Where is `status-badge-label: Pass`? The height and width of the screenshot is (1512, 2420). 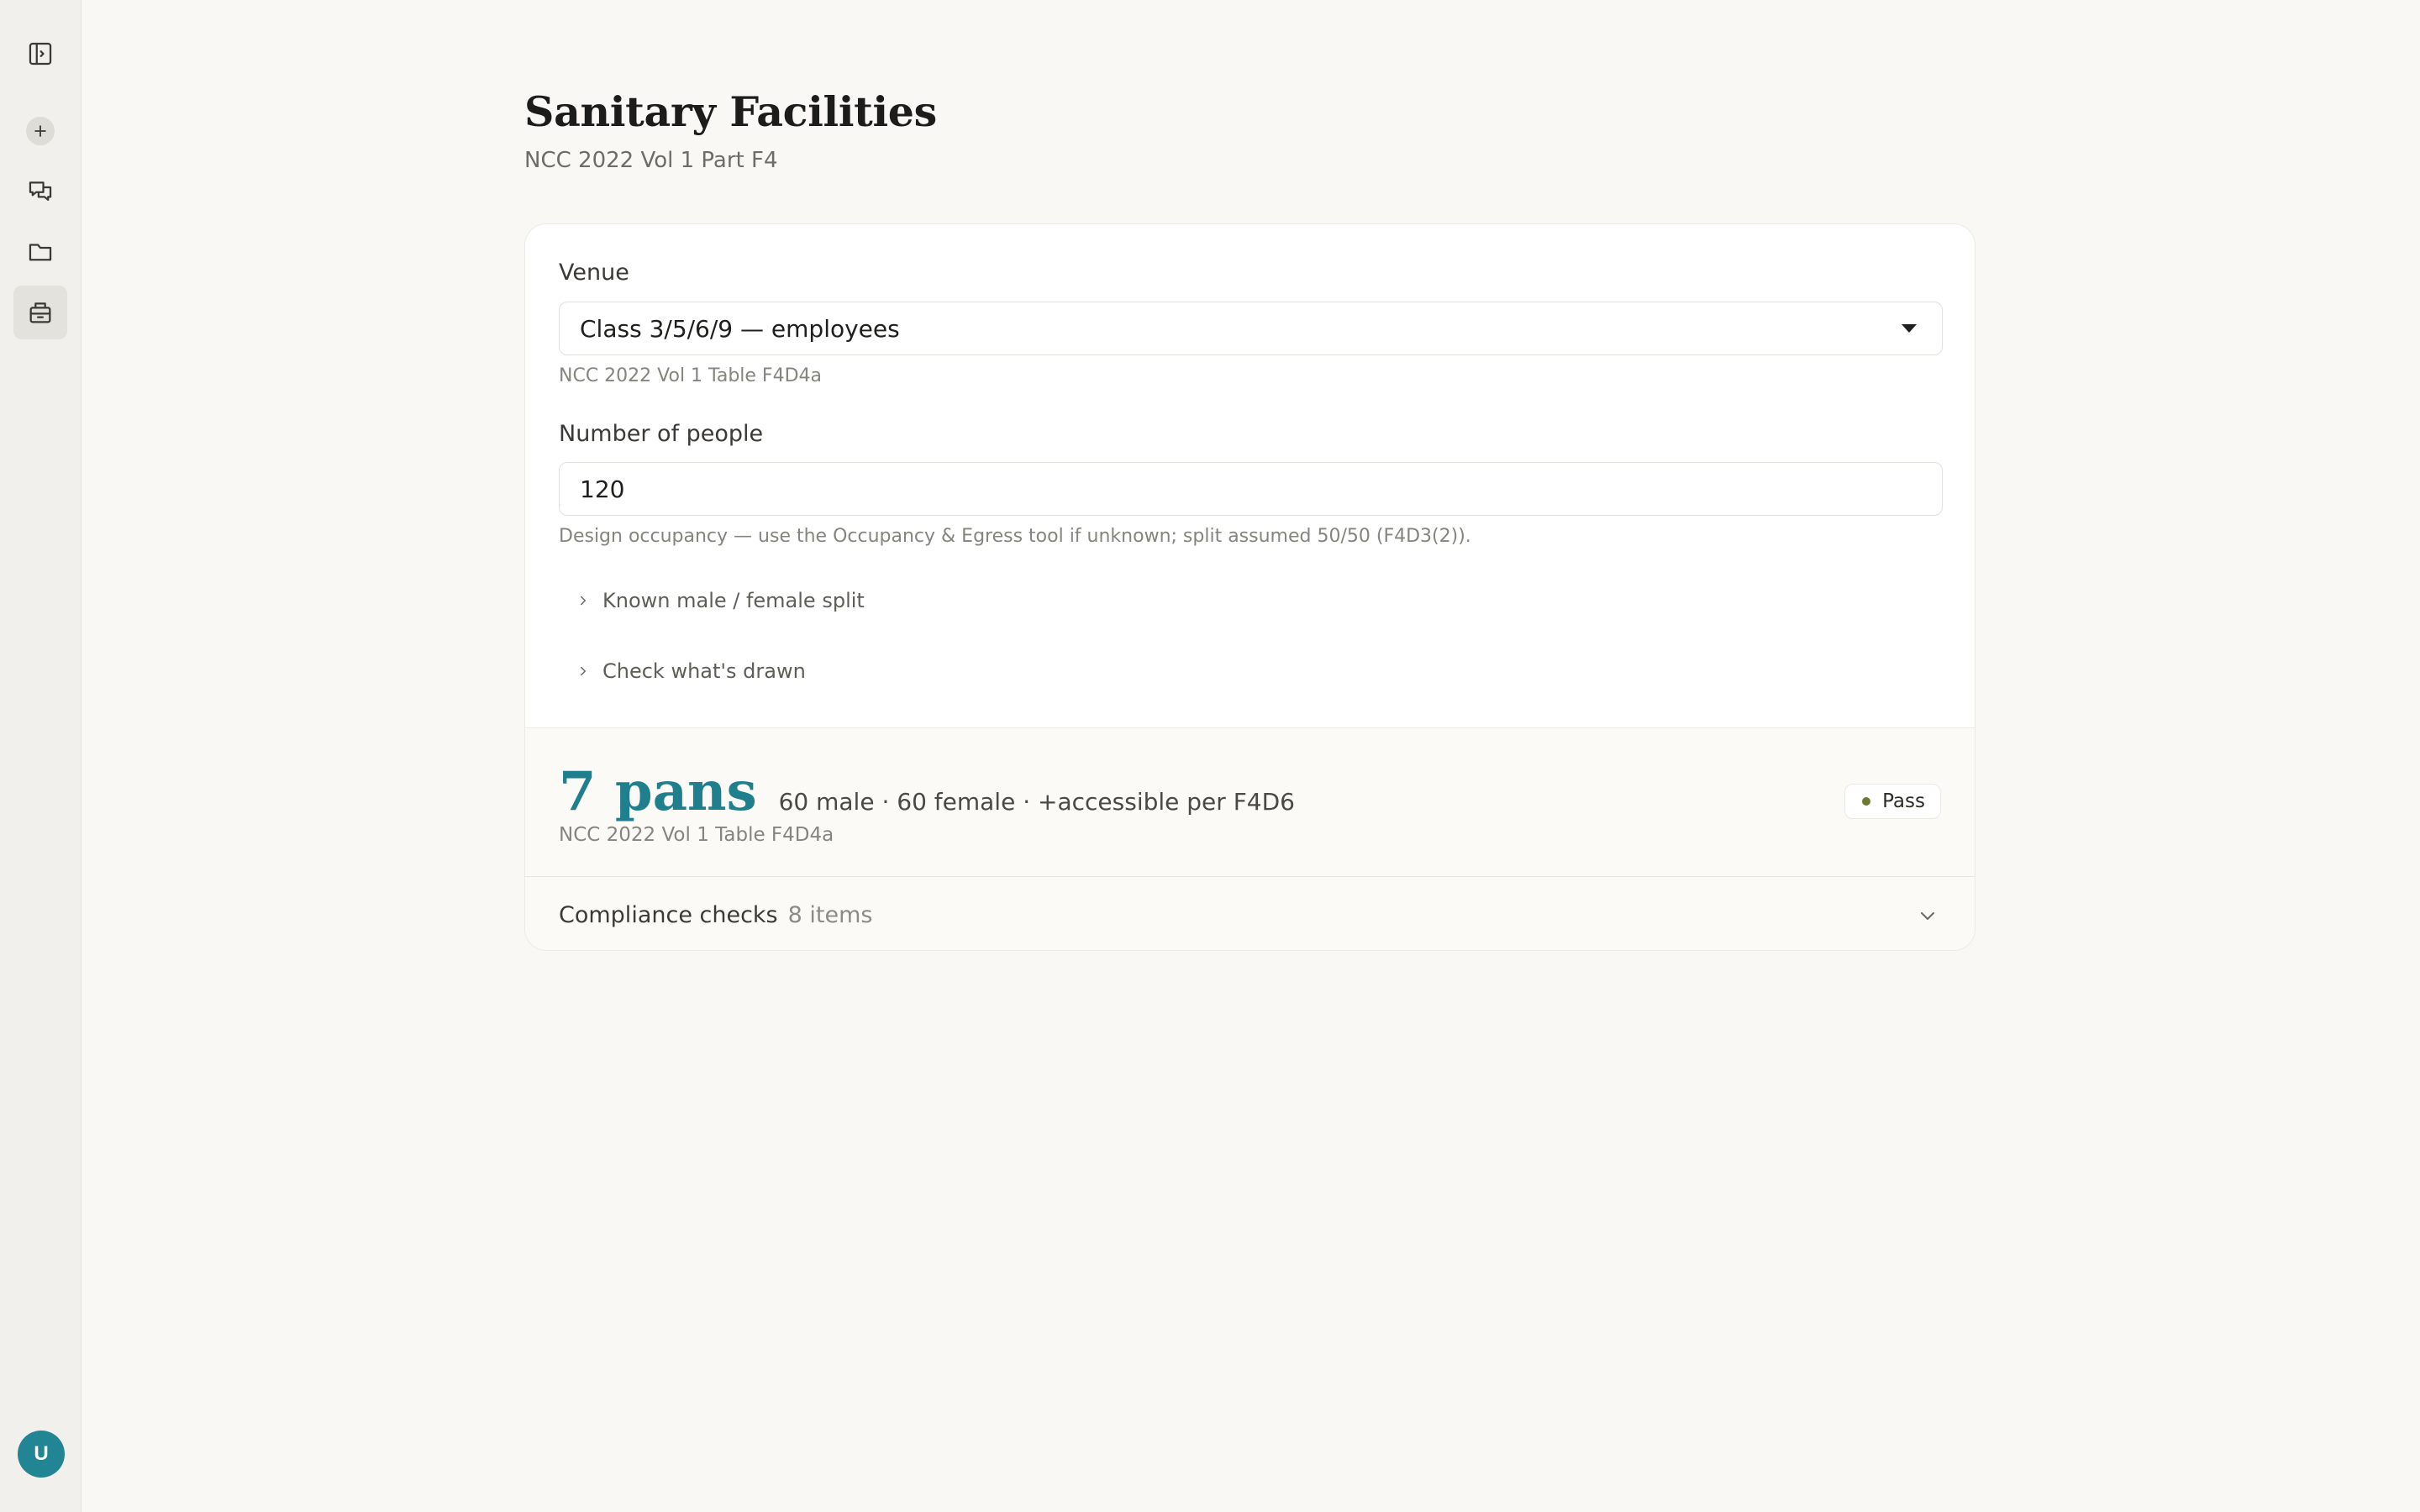
status-badge-label: Pass is located at coordinates (1904, 801).